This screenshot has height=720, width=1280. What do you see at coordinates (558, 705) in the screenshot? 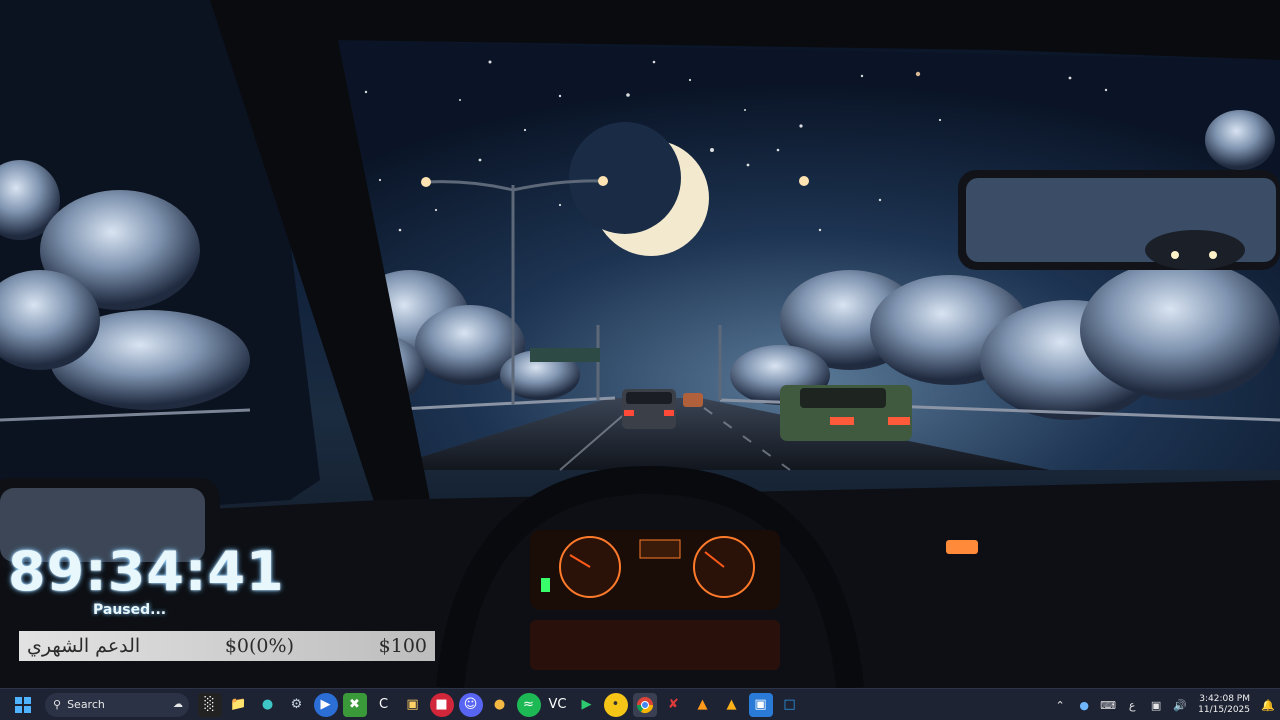
I see `vc-icon: VC` at bounding box center [558, 705].